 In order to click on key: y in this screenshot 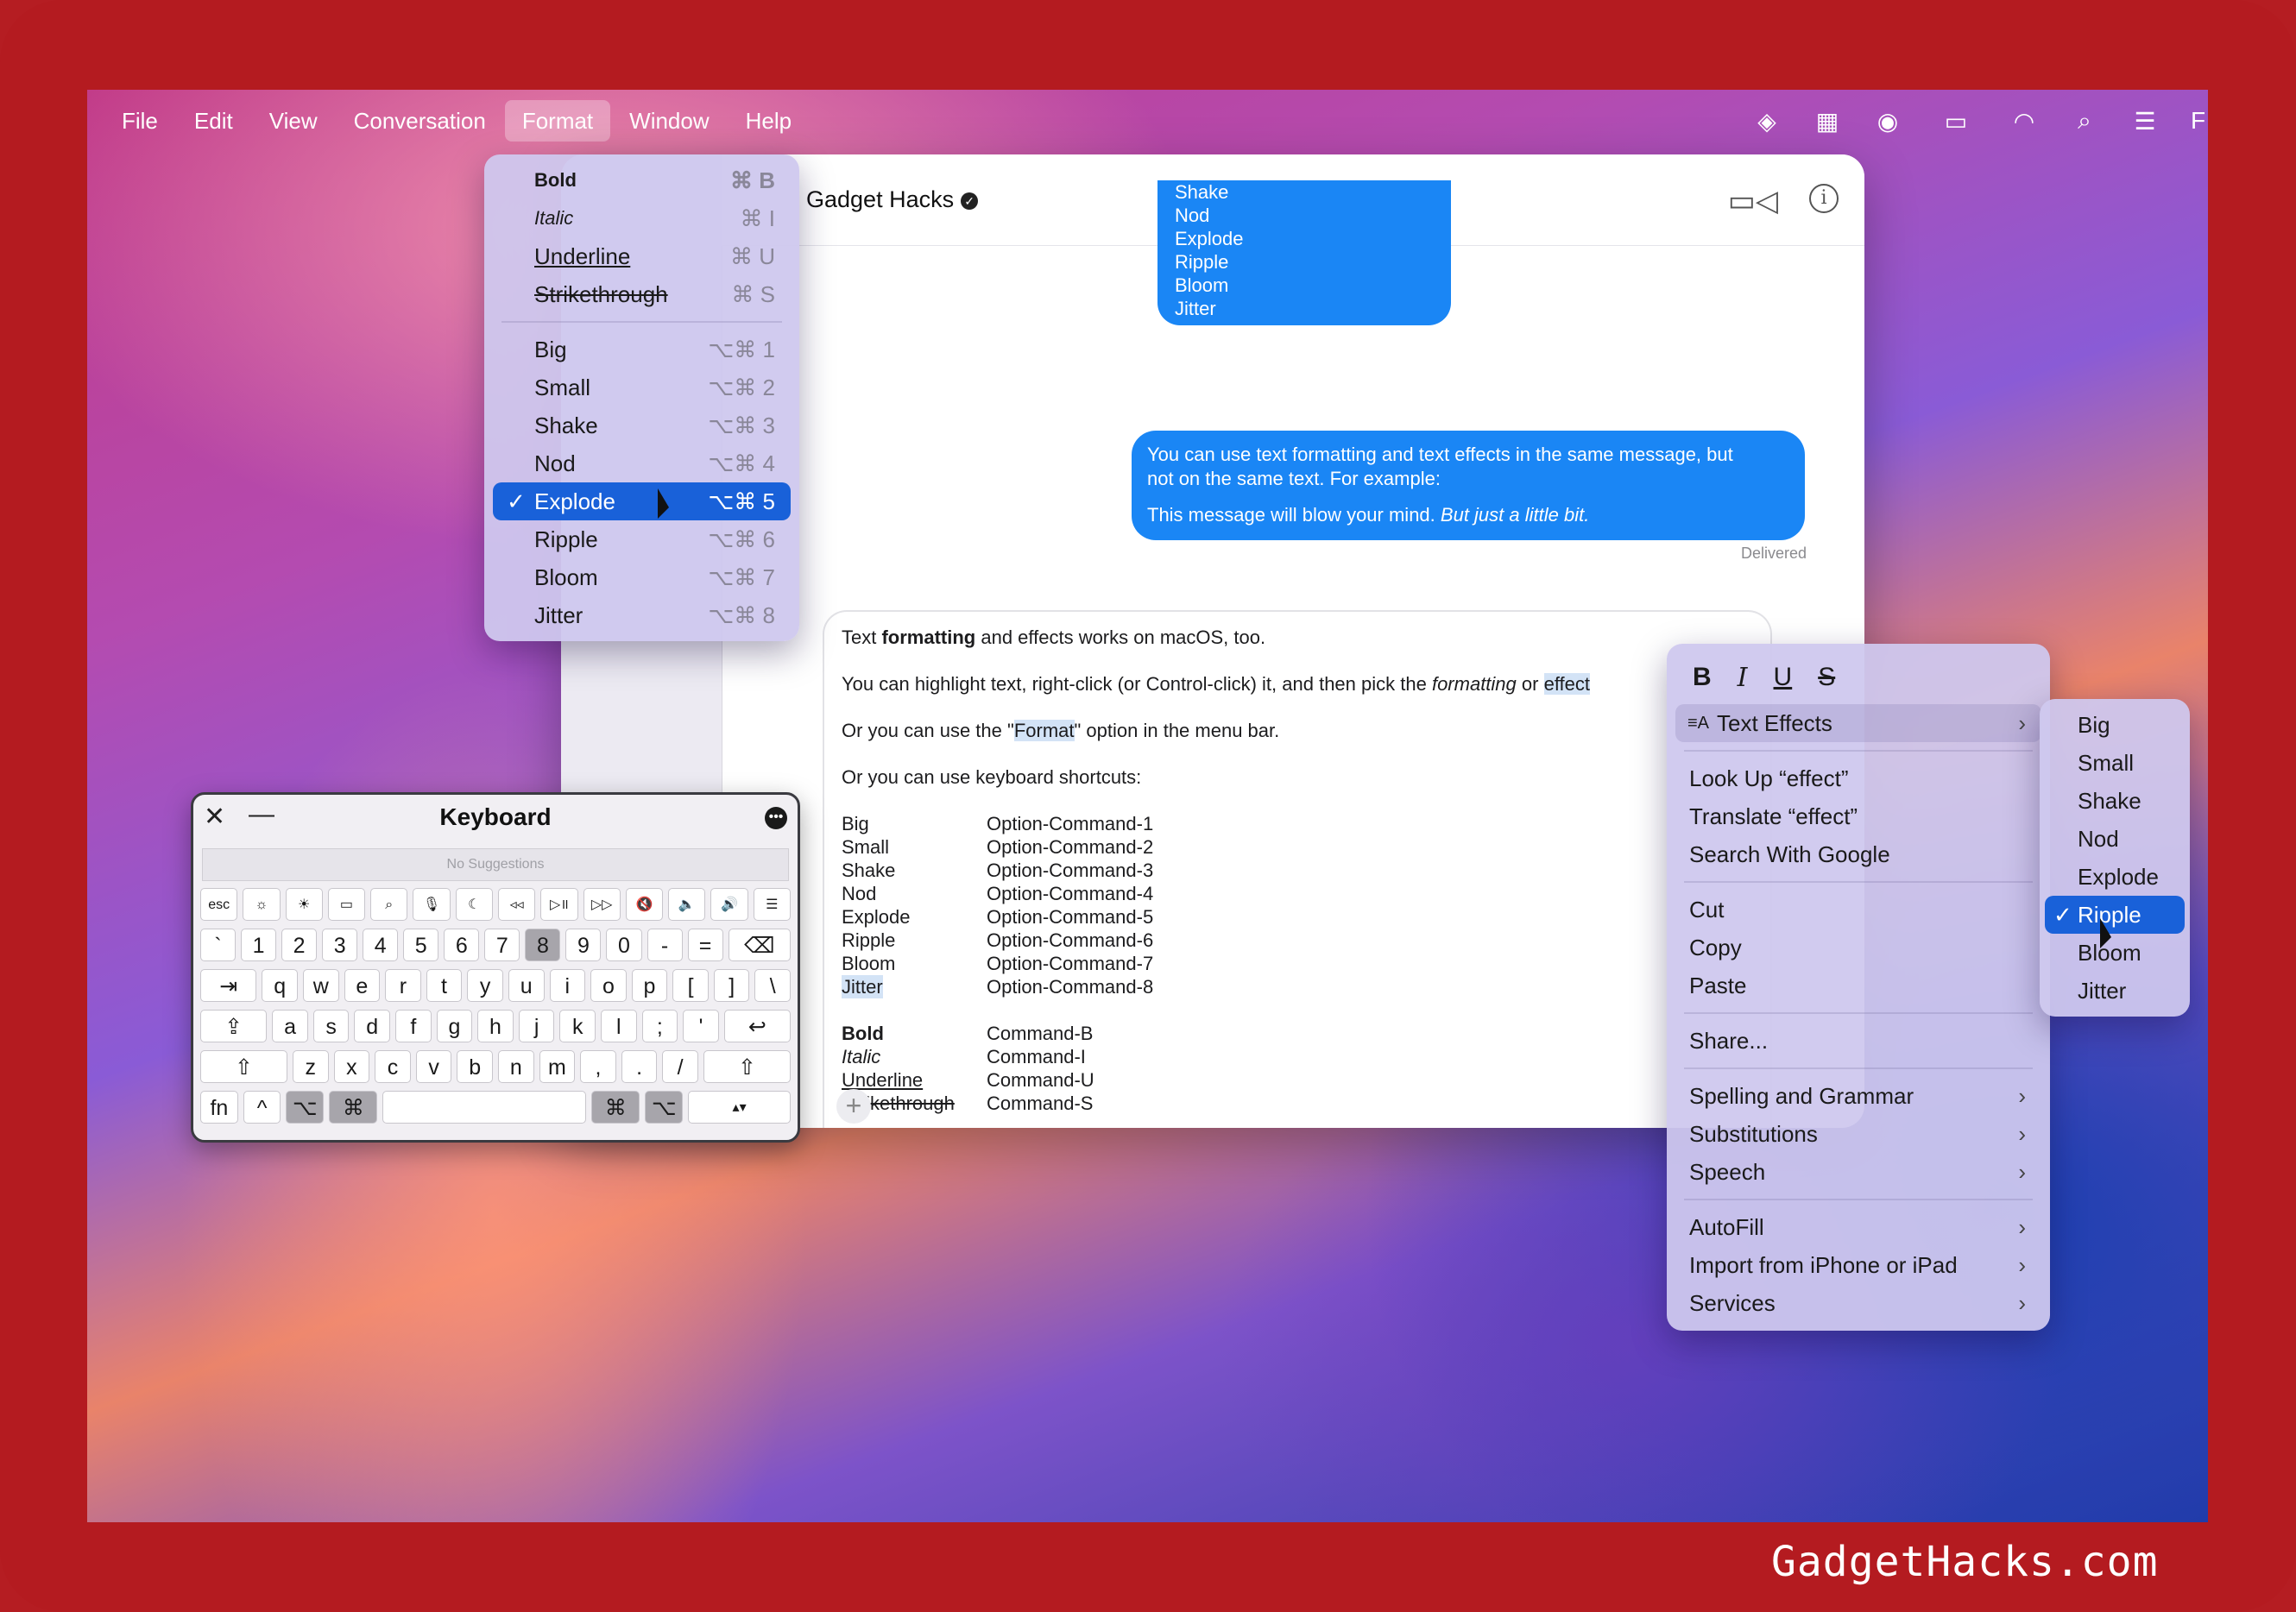, I will do `click(485, 985)`.